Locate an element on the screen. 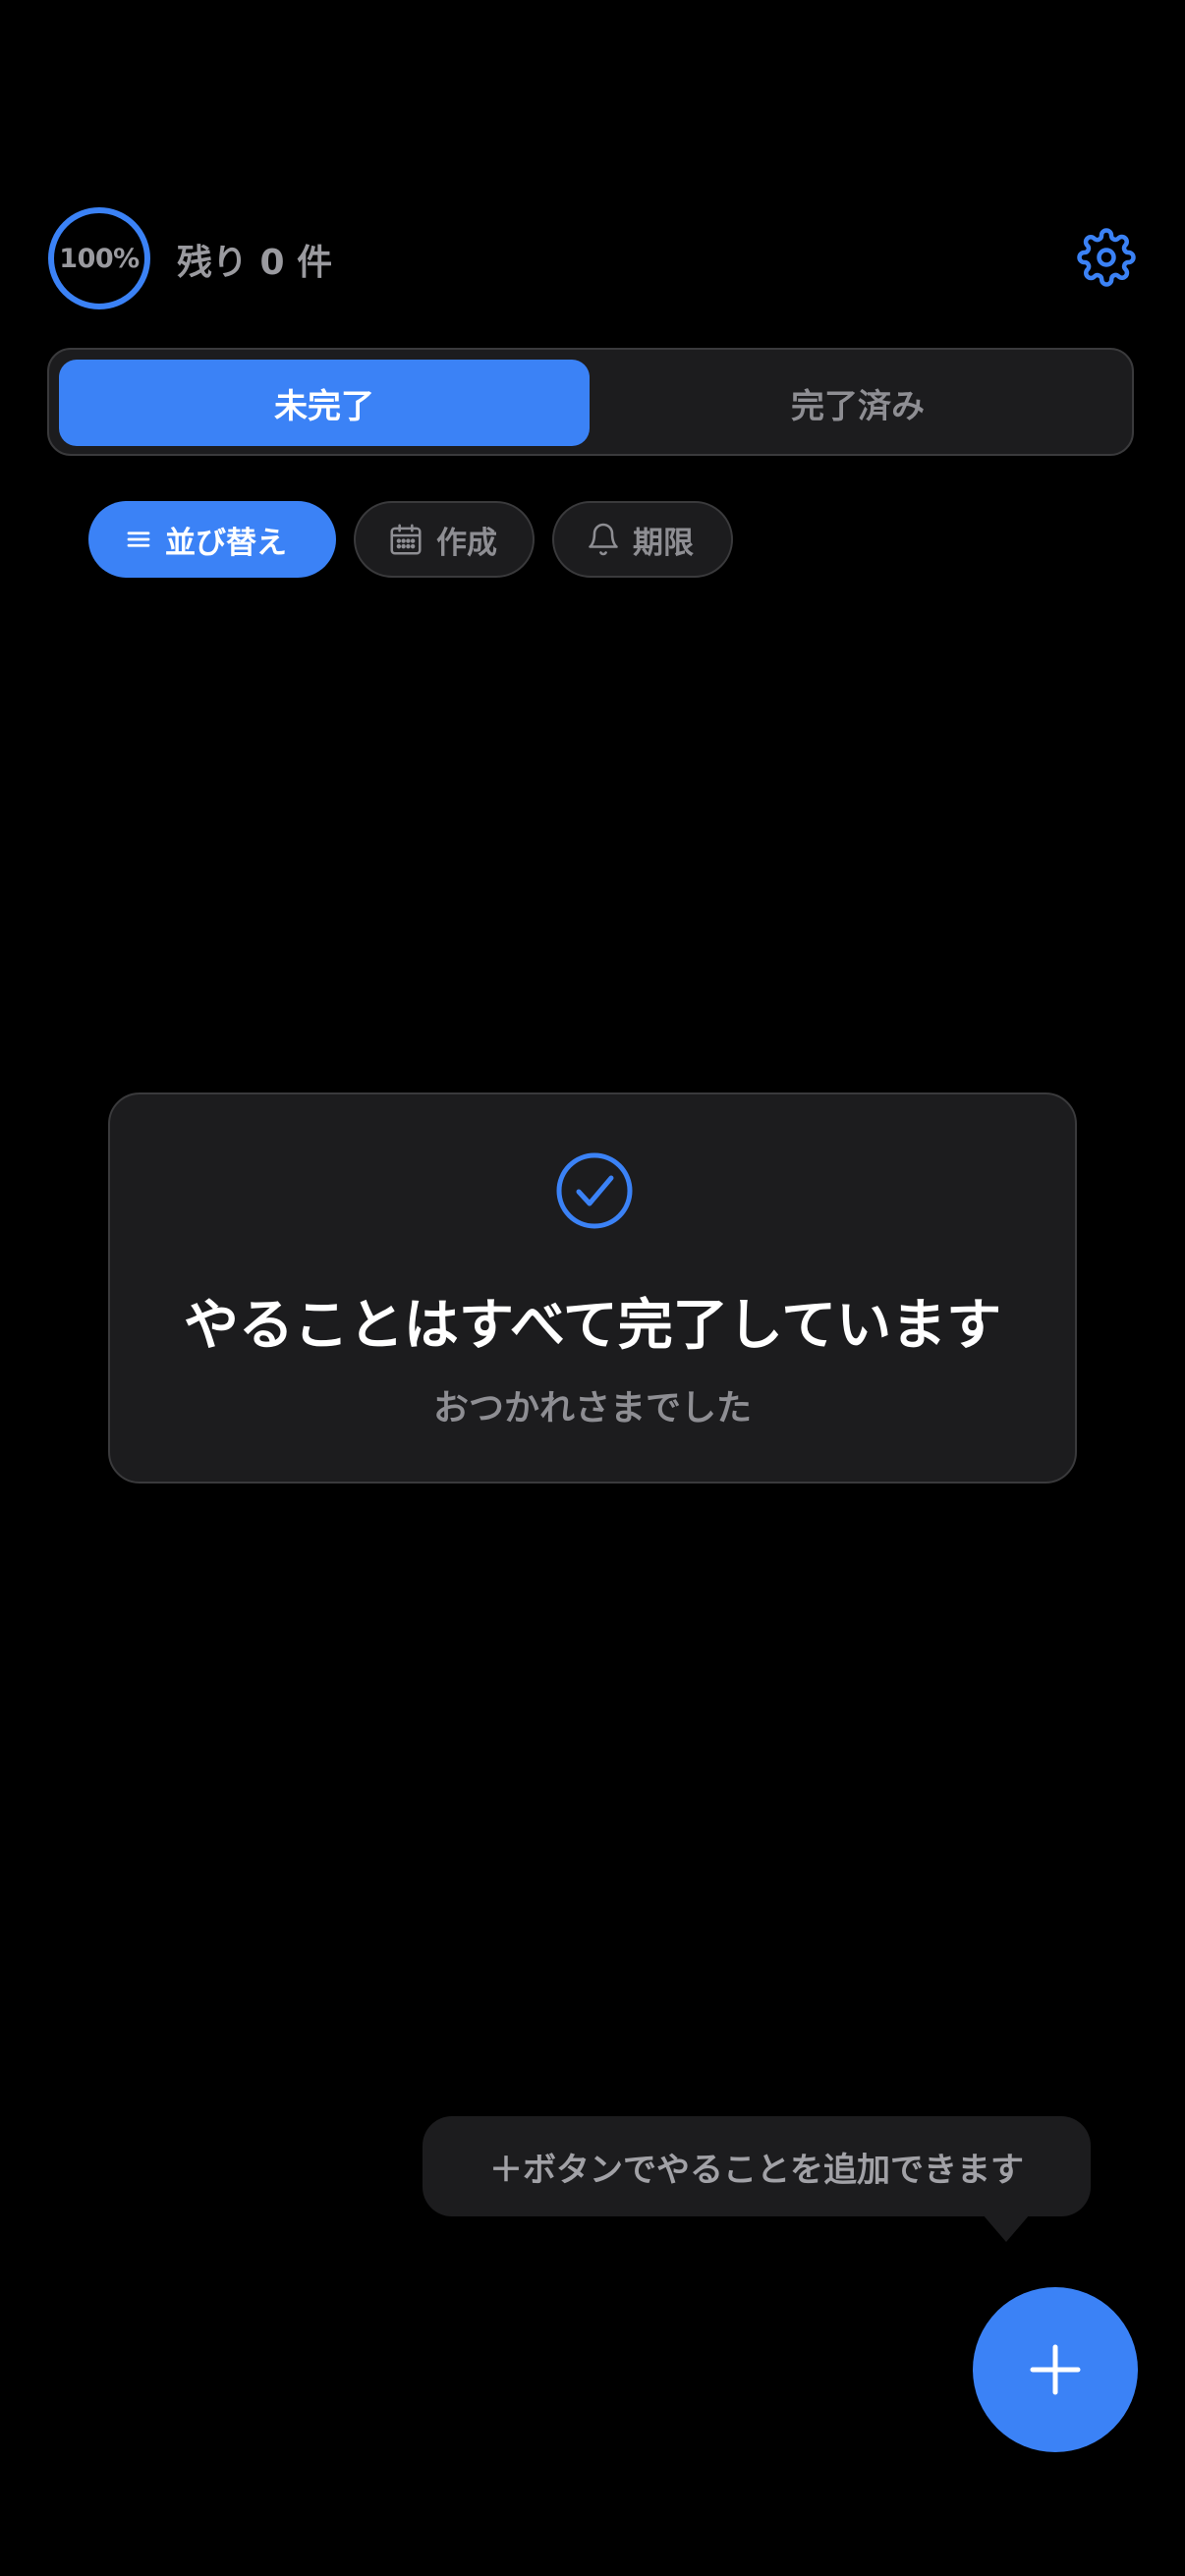 The width and height of the screenshot is (1185, 2576). bell-icon is located at coordinates (604, 539).